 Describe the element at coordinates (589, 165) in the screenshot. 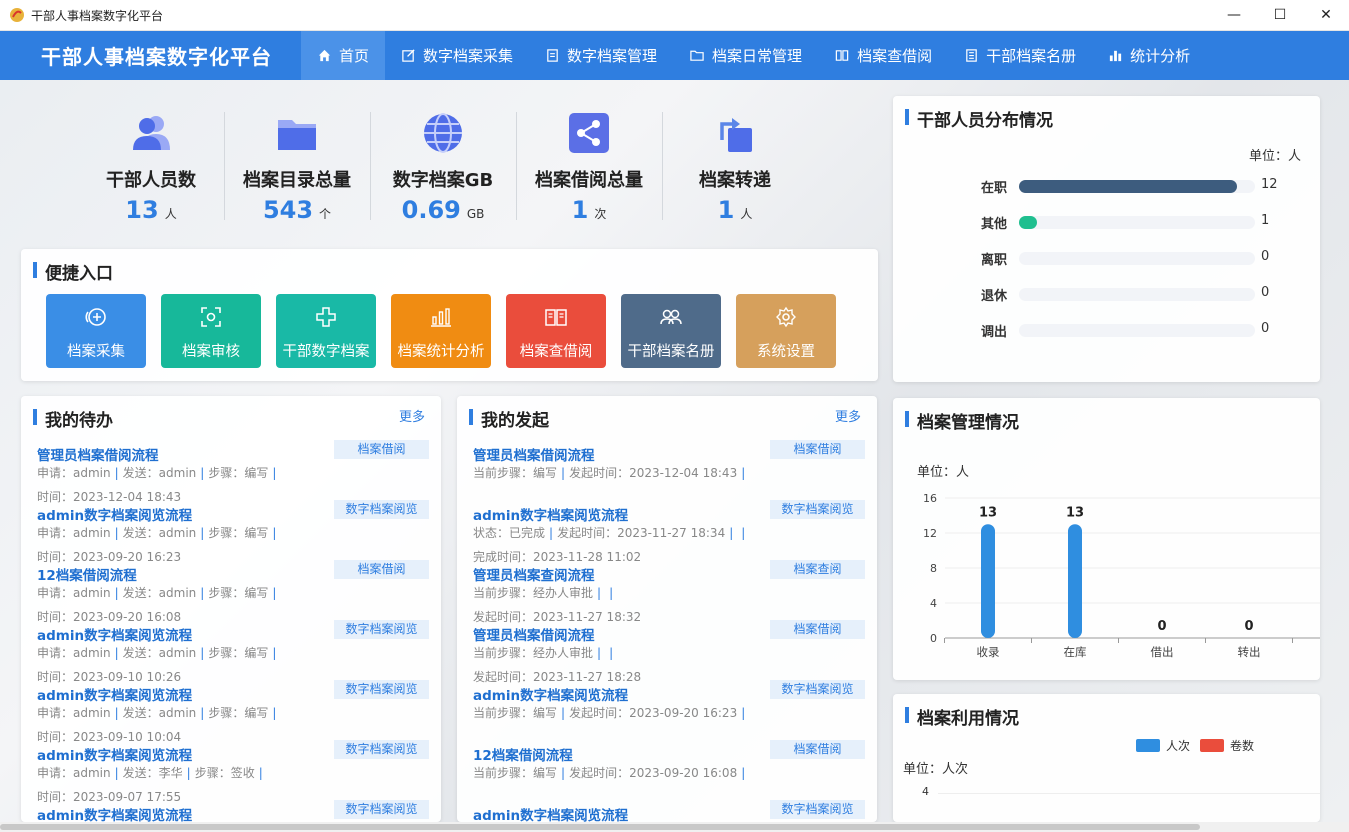

I see `stat-borrow-total: 档案借阅总量 1次` at that location.